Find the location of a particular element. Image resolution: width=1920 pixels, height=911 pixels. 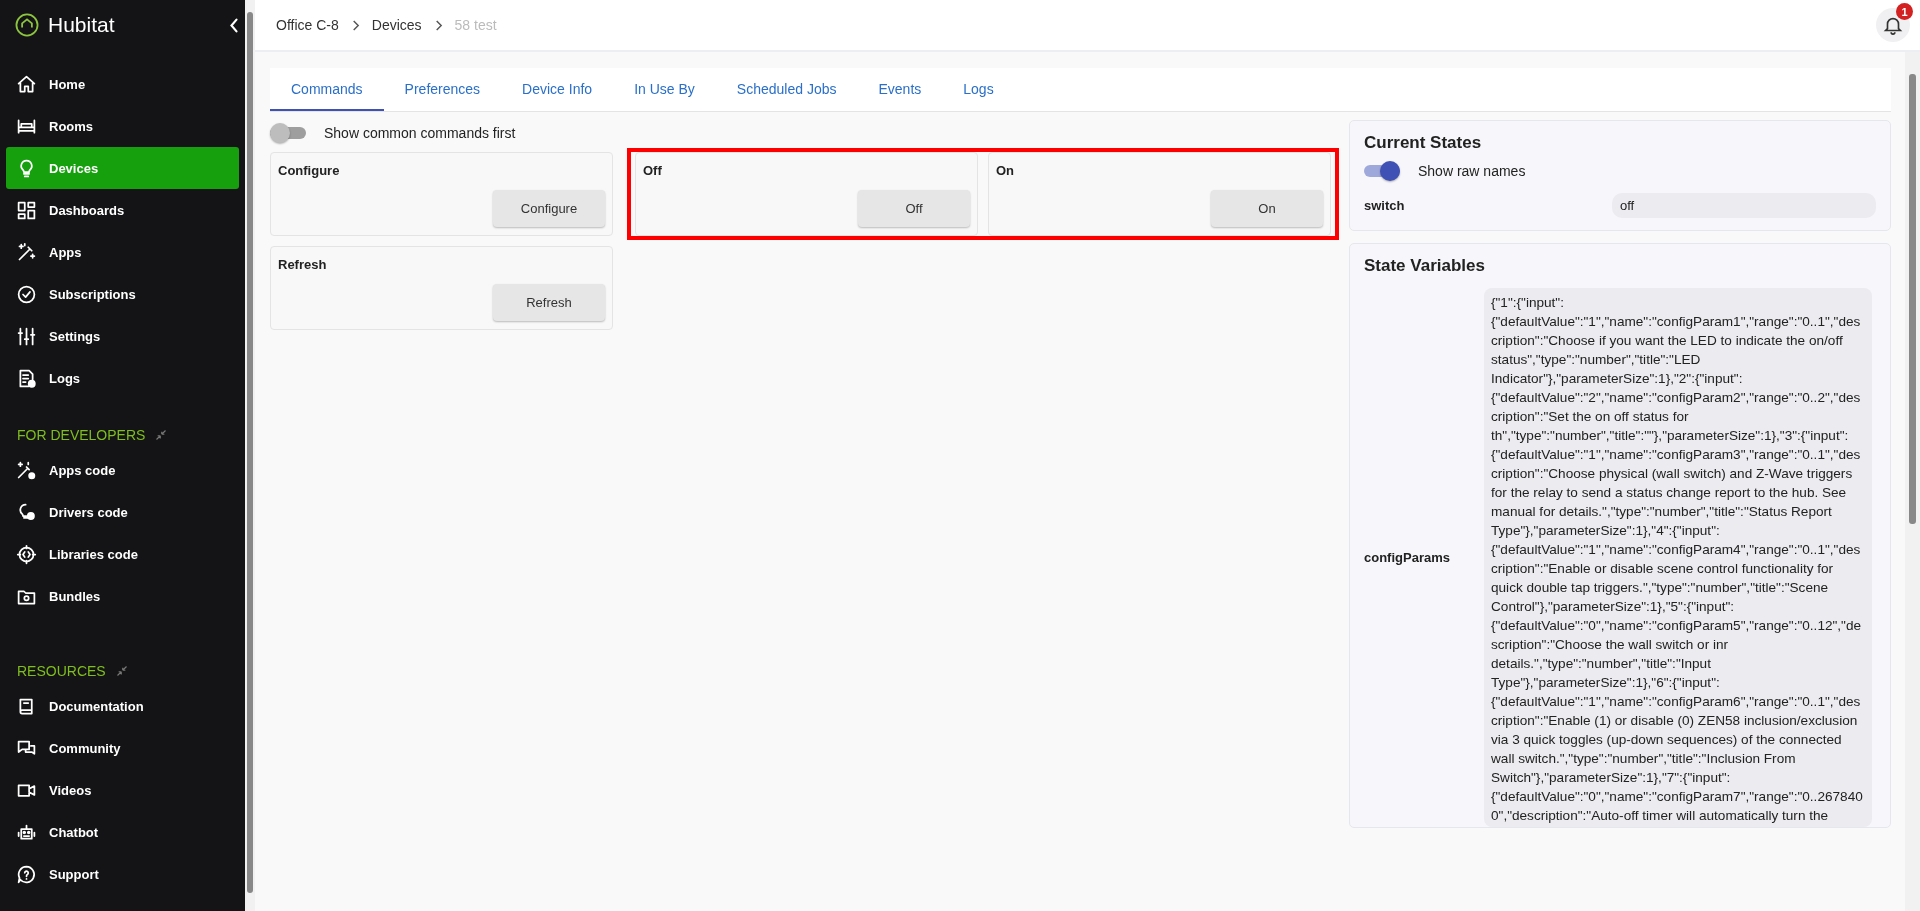

command-title: Refresh is located at coordinates (302, 264).